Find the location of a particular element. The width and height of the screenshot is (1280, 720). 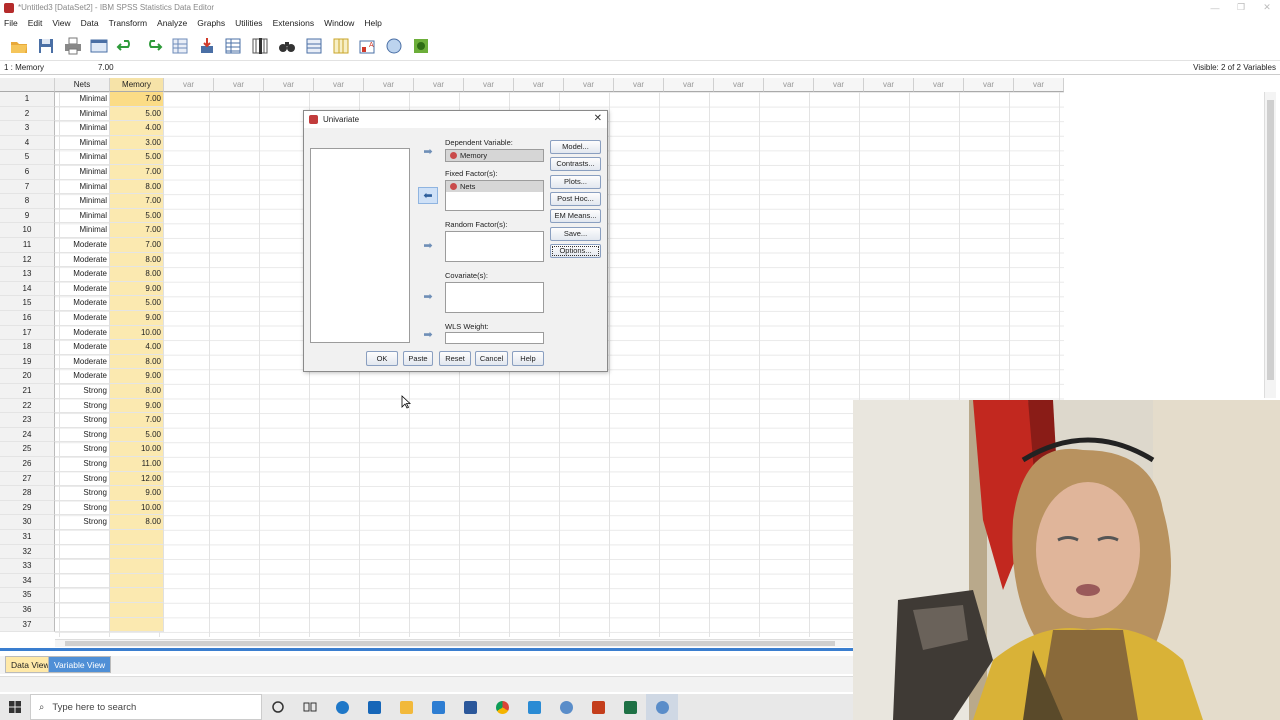

row-number: 21 is located at coordinates (27, 391).